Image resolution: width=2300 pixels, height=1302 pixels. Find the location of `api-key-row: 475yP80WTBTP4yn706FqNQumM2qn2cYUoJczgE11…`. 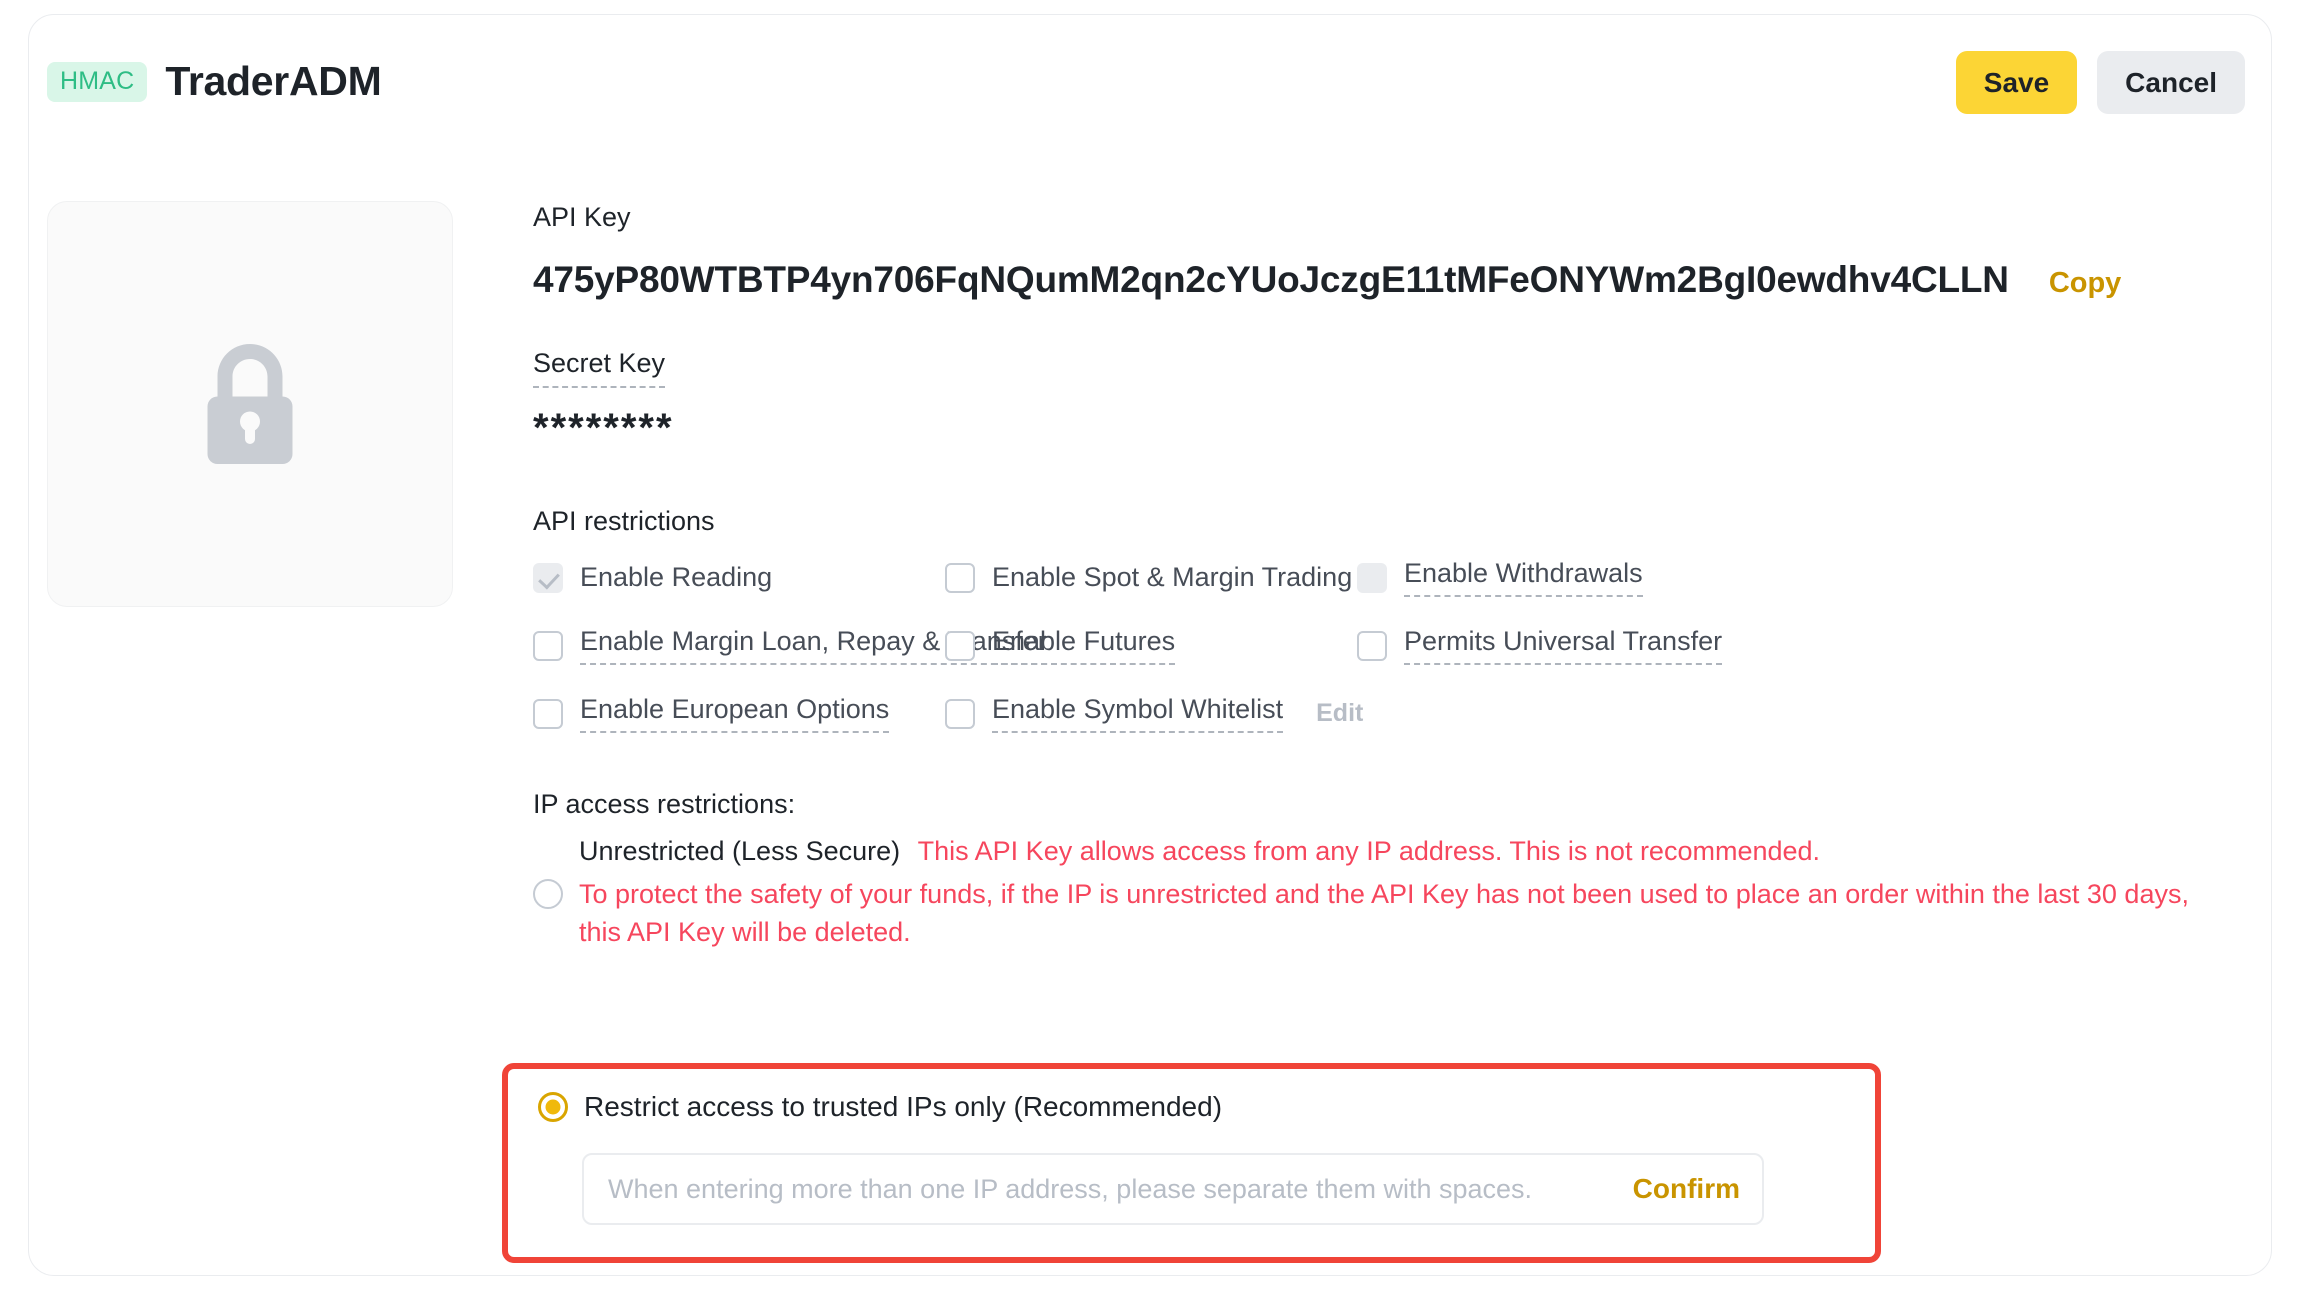

api-key-row: 475yP80WTBTP4yn706FqNQumM2qn2cYUoJczgE11… is located at coordinates (1392, 280).